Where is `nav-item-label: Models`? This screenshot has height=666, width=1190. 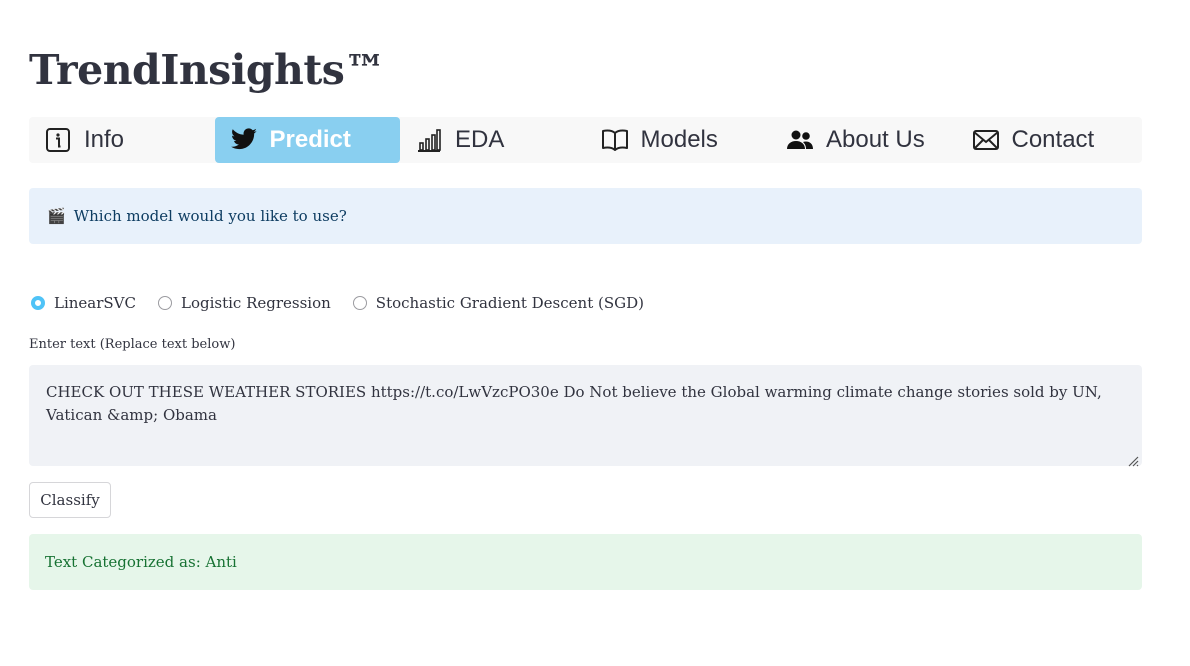
nav-item-label: Models is located at coordinates (679, 139).